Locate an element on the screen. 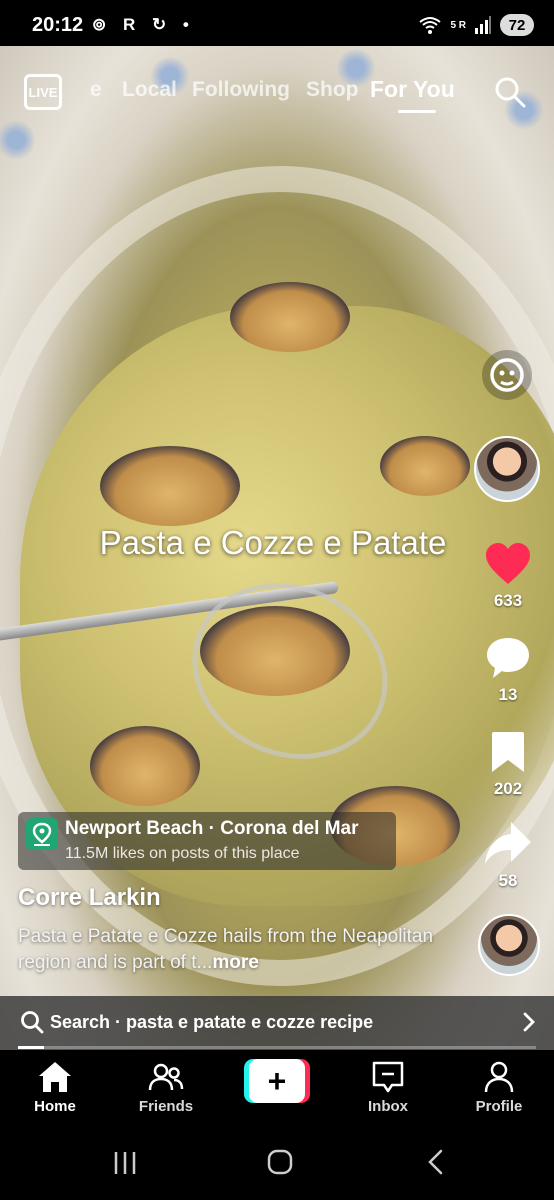 The image size is (554, 1200). nav-inbox-label: Inbox is located at coordinates (388, 1106).